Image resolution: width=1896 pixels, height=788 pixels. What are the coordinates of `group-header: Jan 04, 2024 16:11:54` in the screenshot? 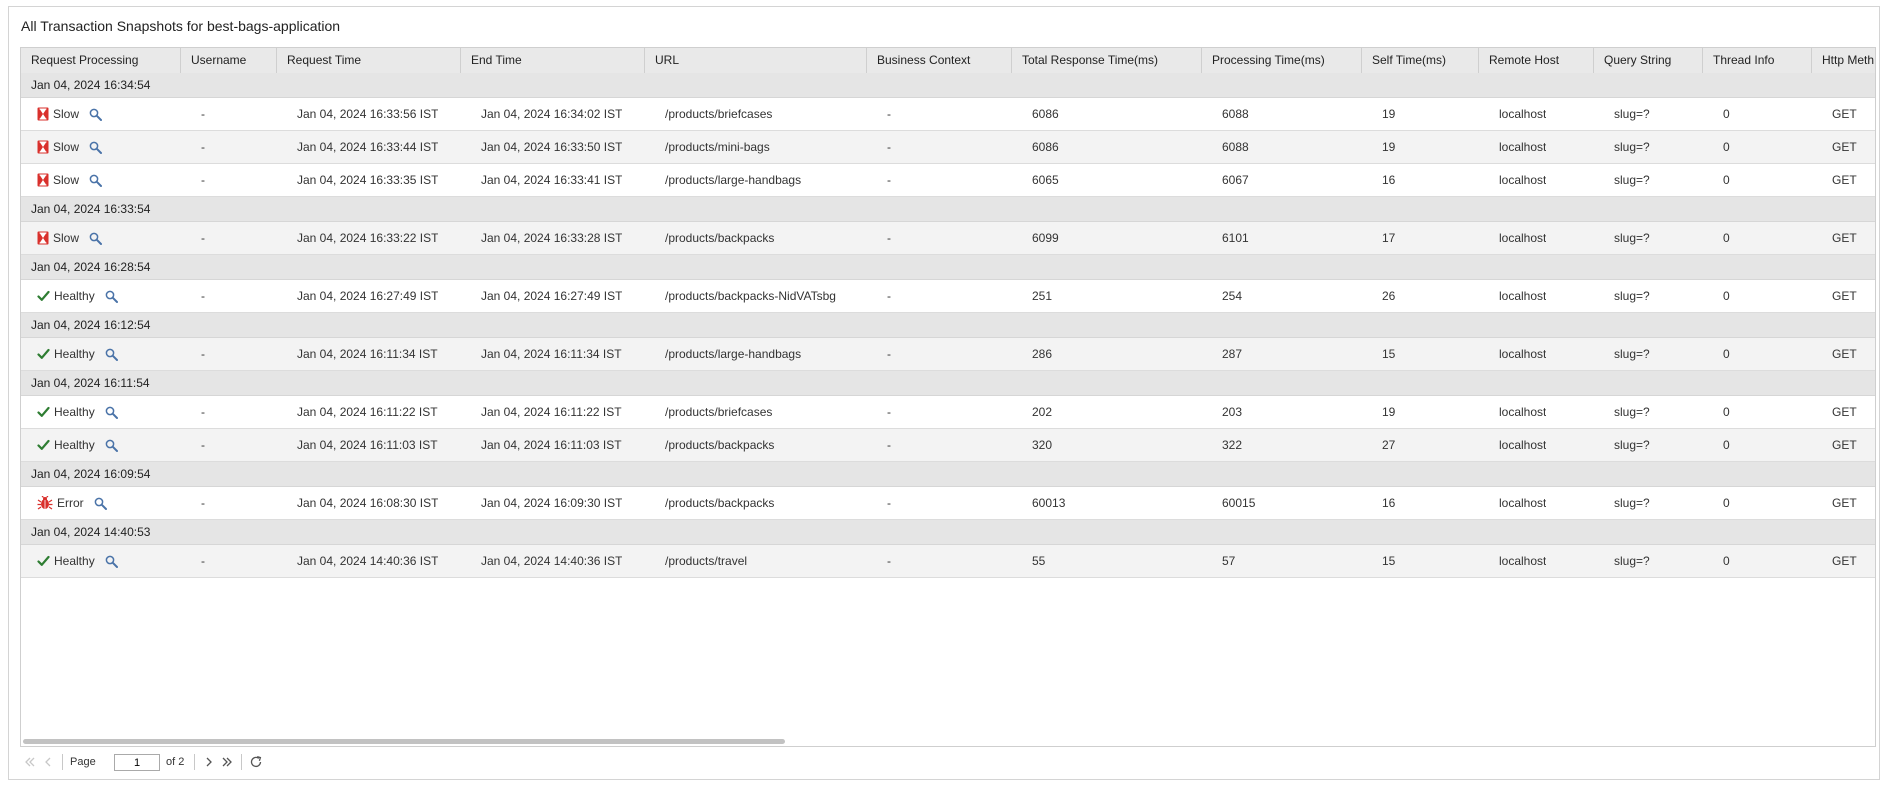 It's located at (948, 383).